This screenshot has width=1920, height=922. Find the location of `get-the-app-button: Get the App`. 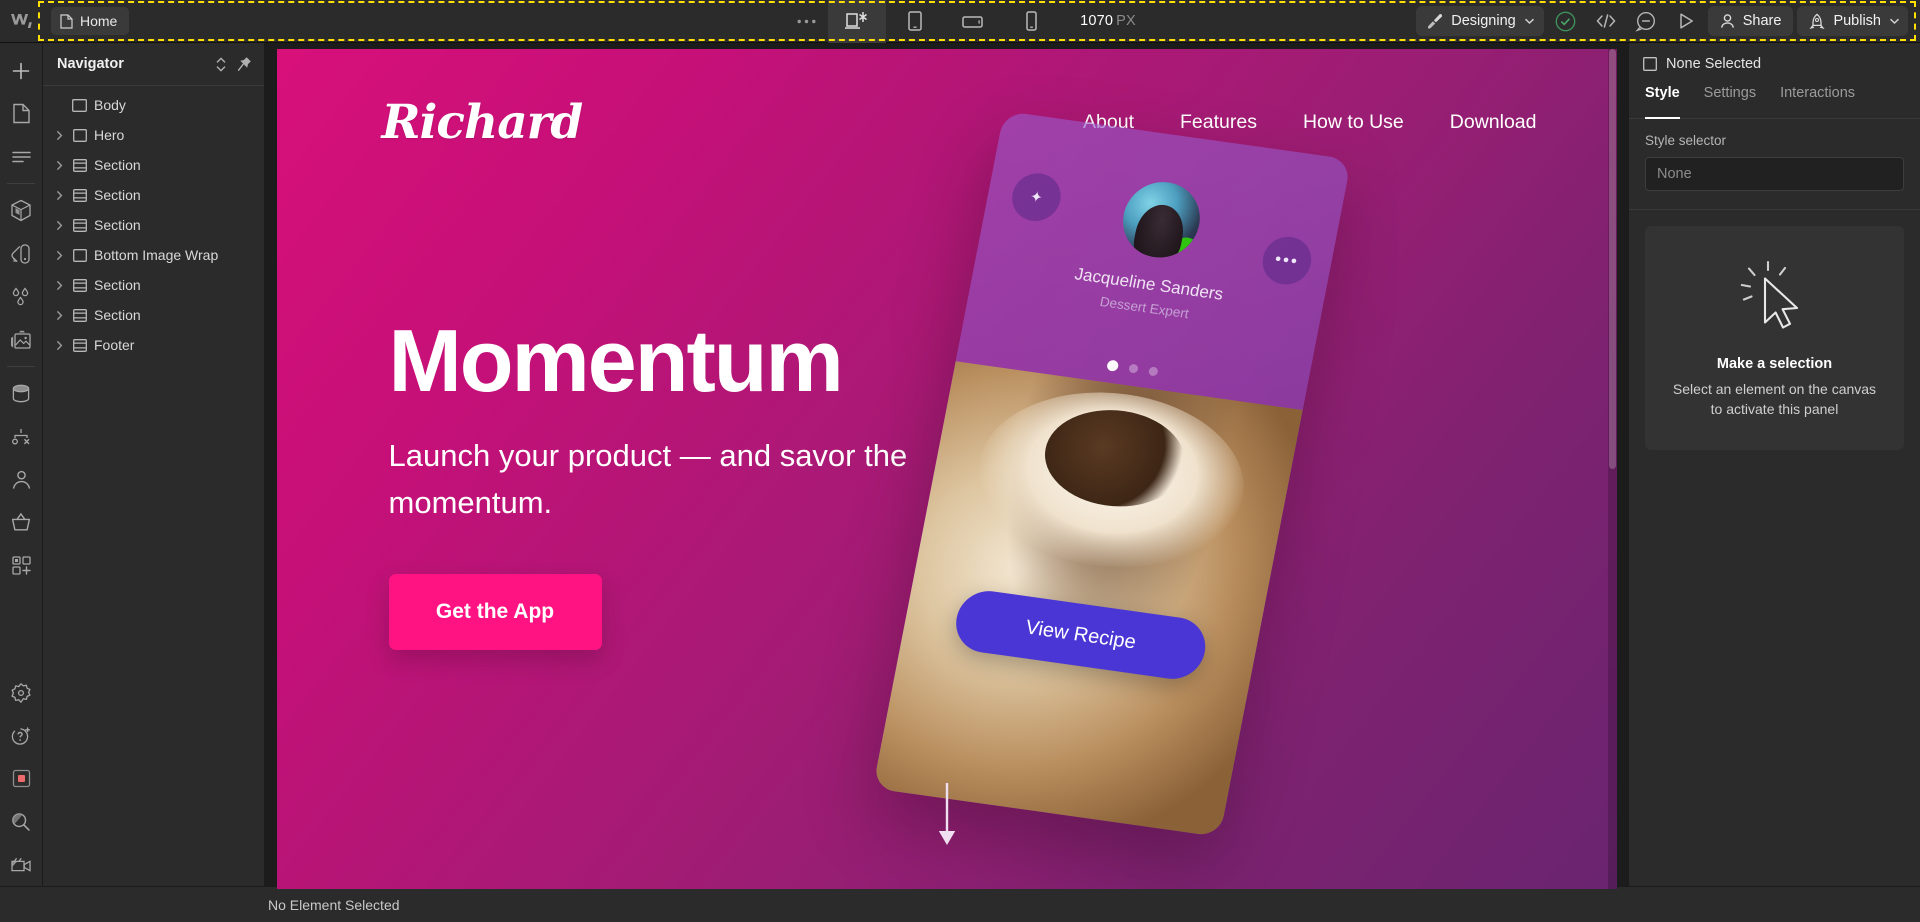

get-the-app-button: Get the App is located at coordinates (495, 612).